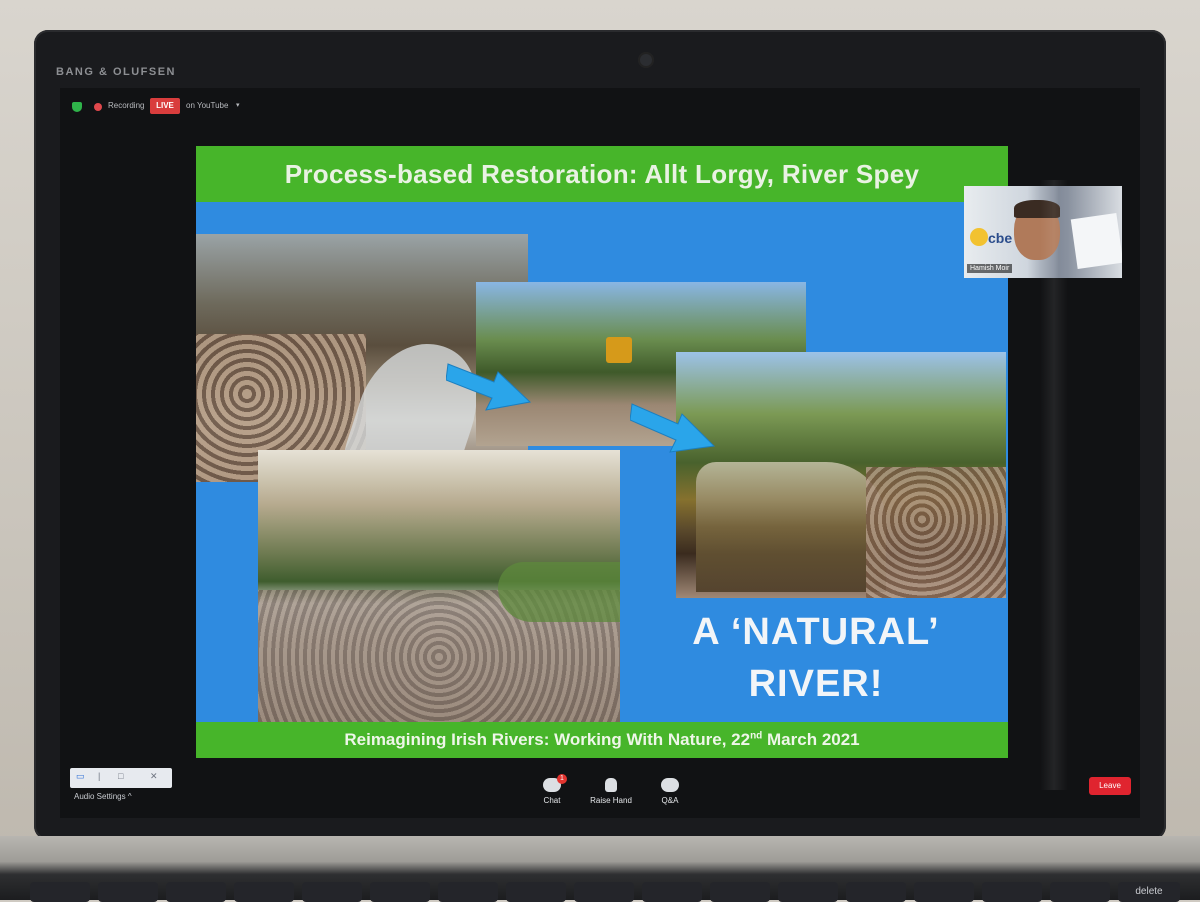 The height and width of the screenshot is (902, 1200). What do you see at coordinates (552, 800) in the screenshot?
I see `chat-label: Chat` at bounding box center [552, 800].